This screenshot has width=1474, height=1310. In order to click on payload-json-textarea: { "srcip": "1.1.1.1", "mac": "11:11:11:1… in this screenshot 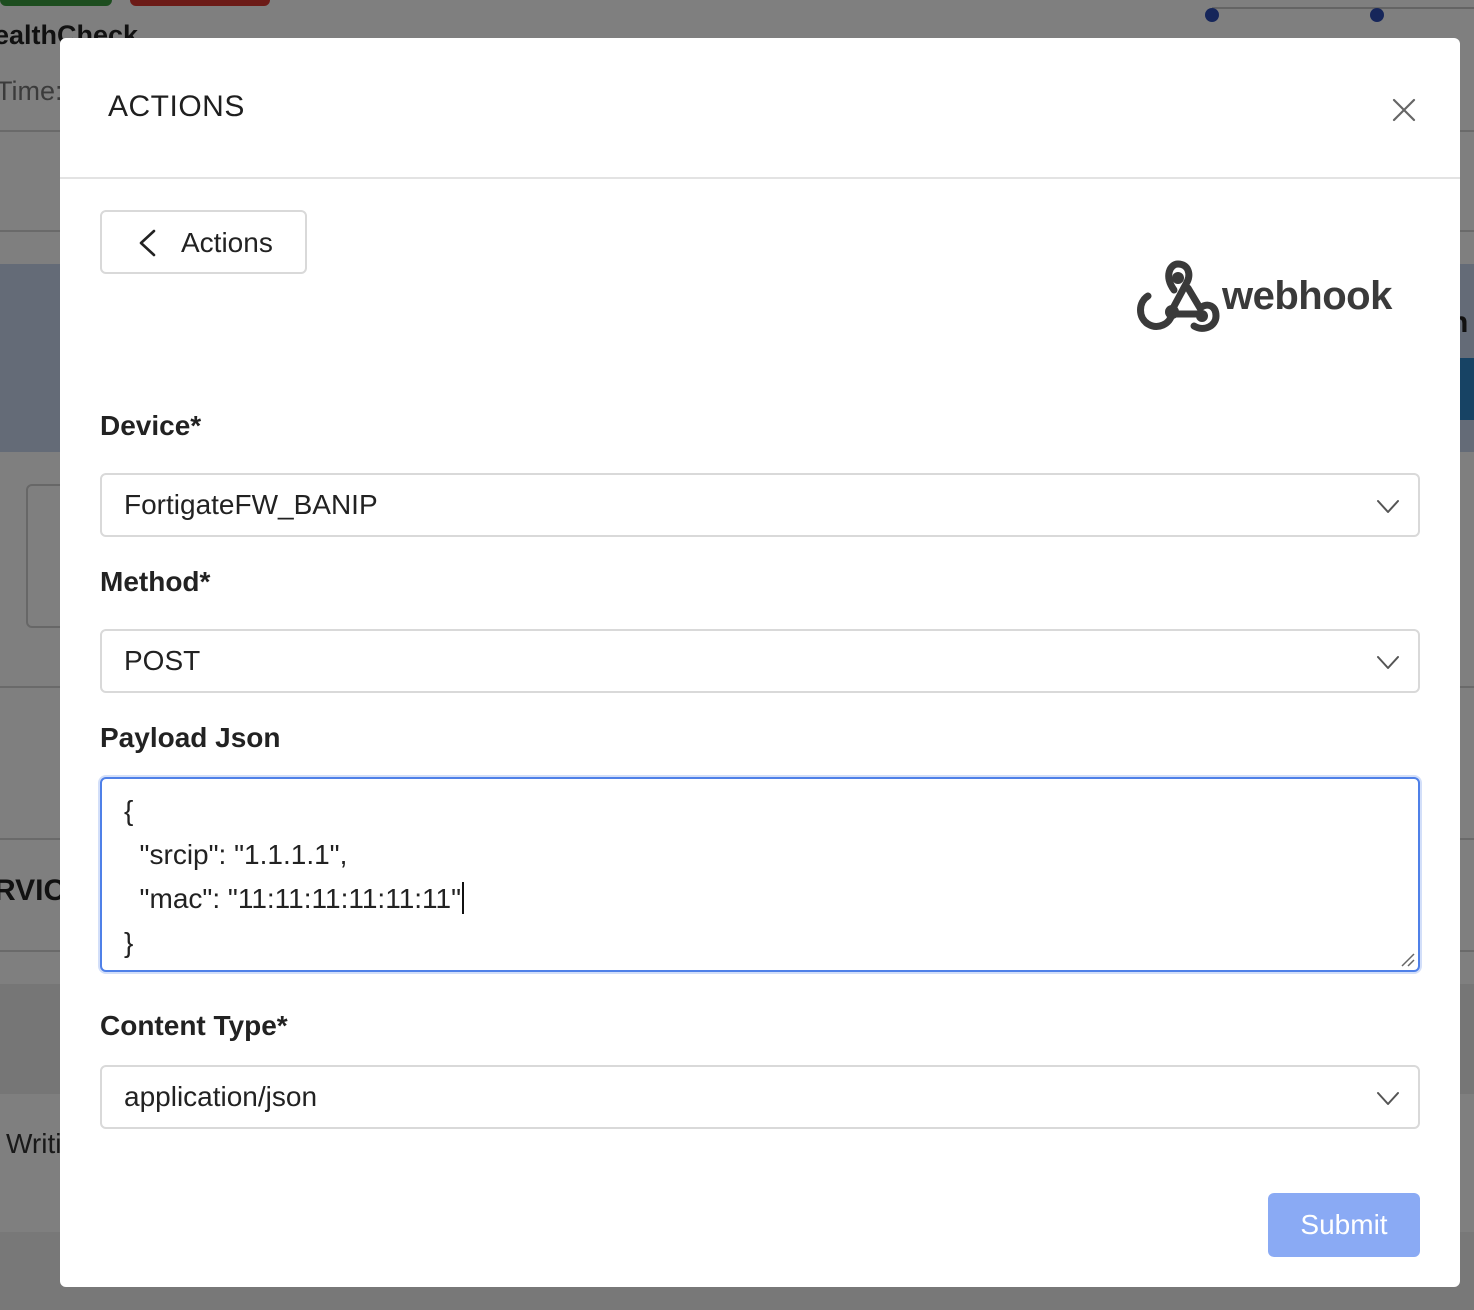, I will do `click(760, 874)`.